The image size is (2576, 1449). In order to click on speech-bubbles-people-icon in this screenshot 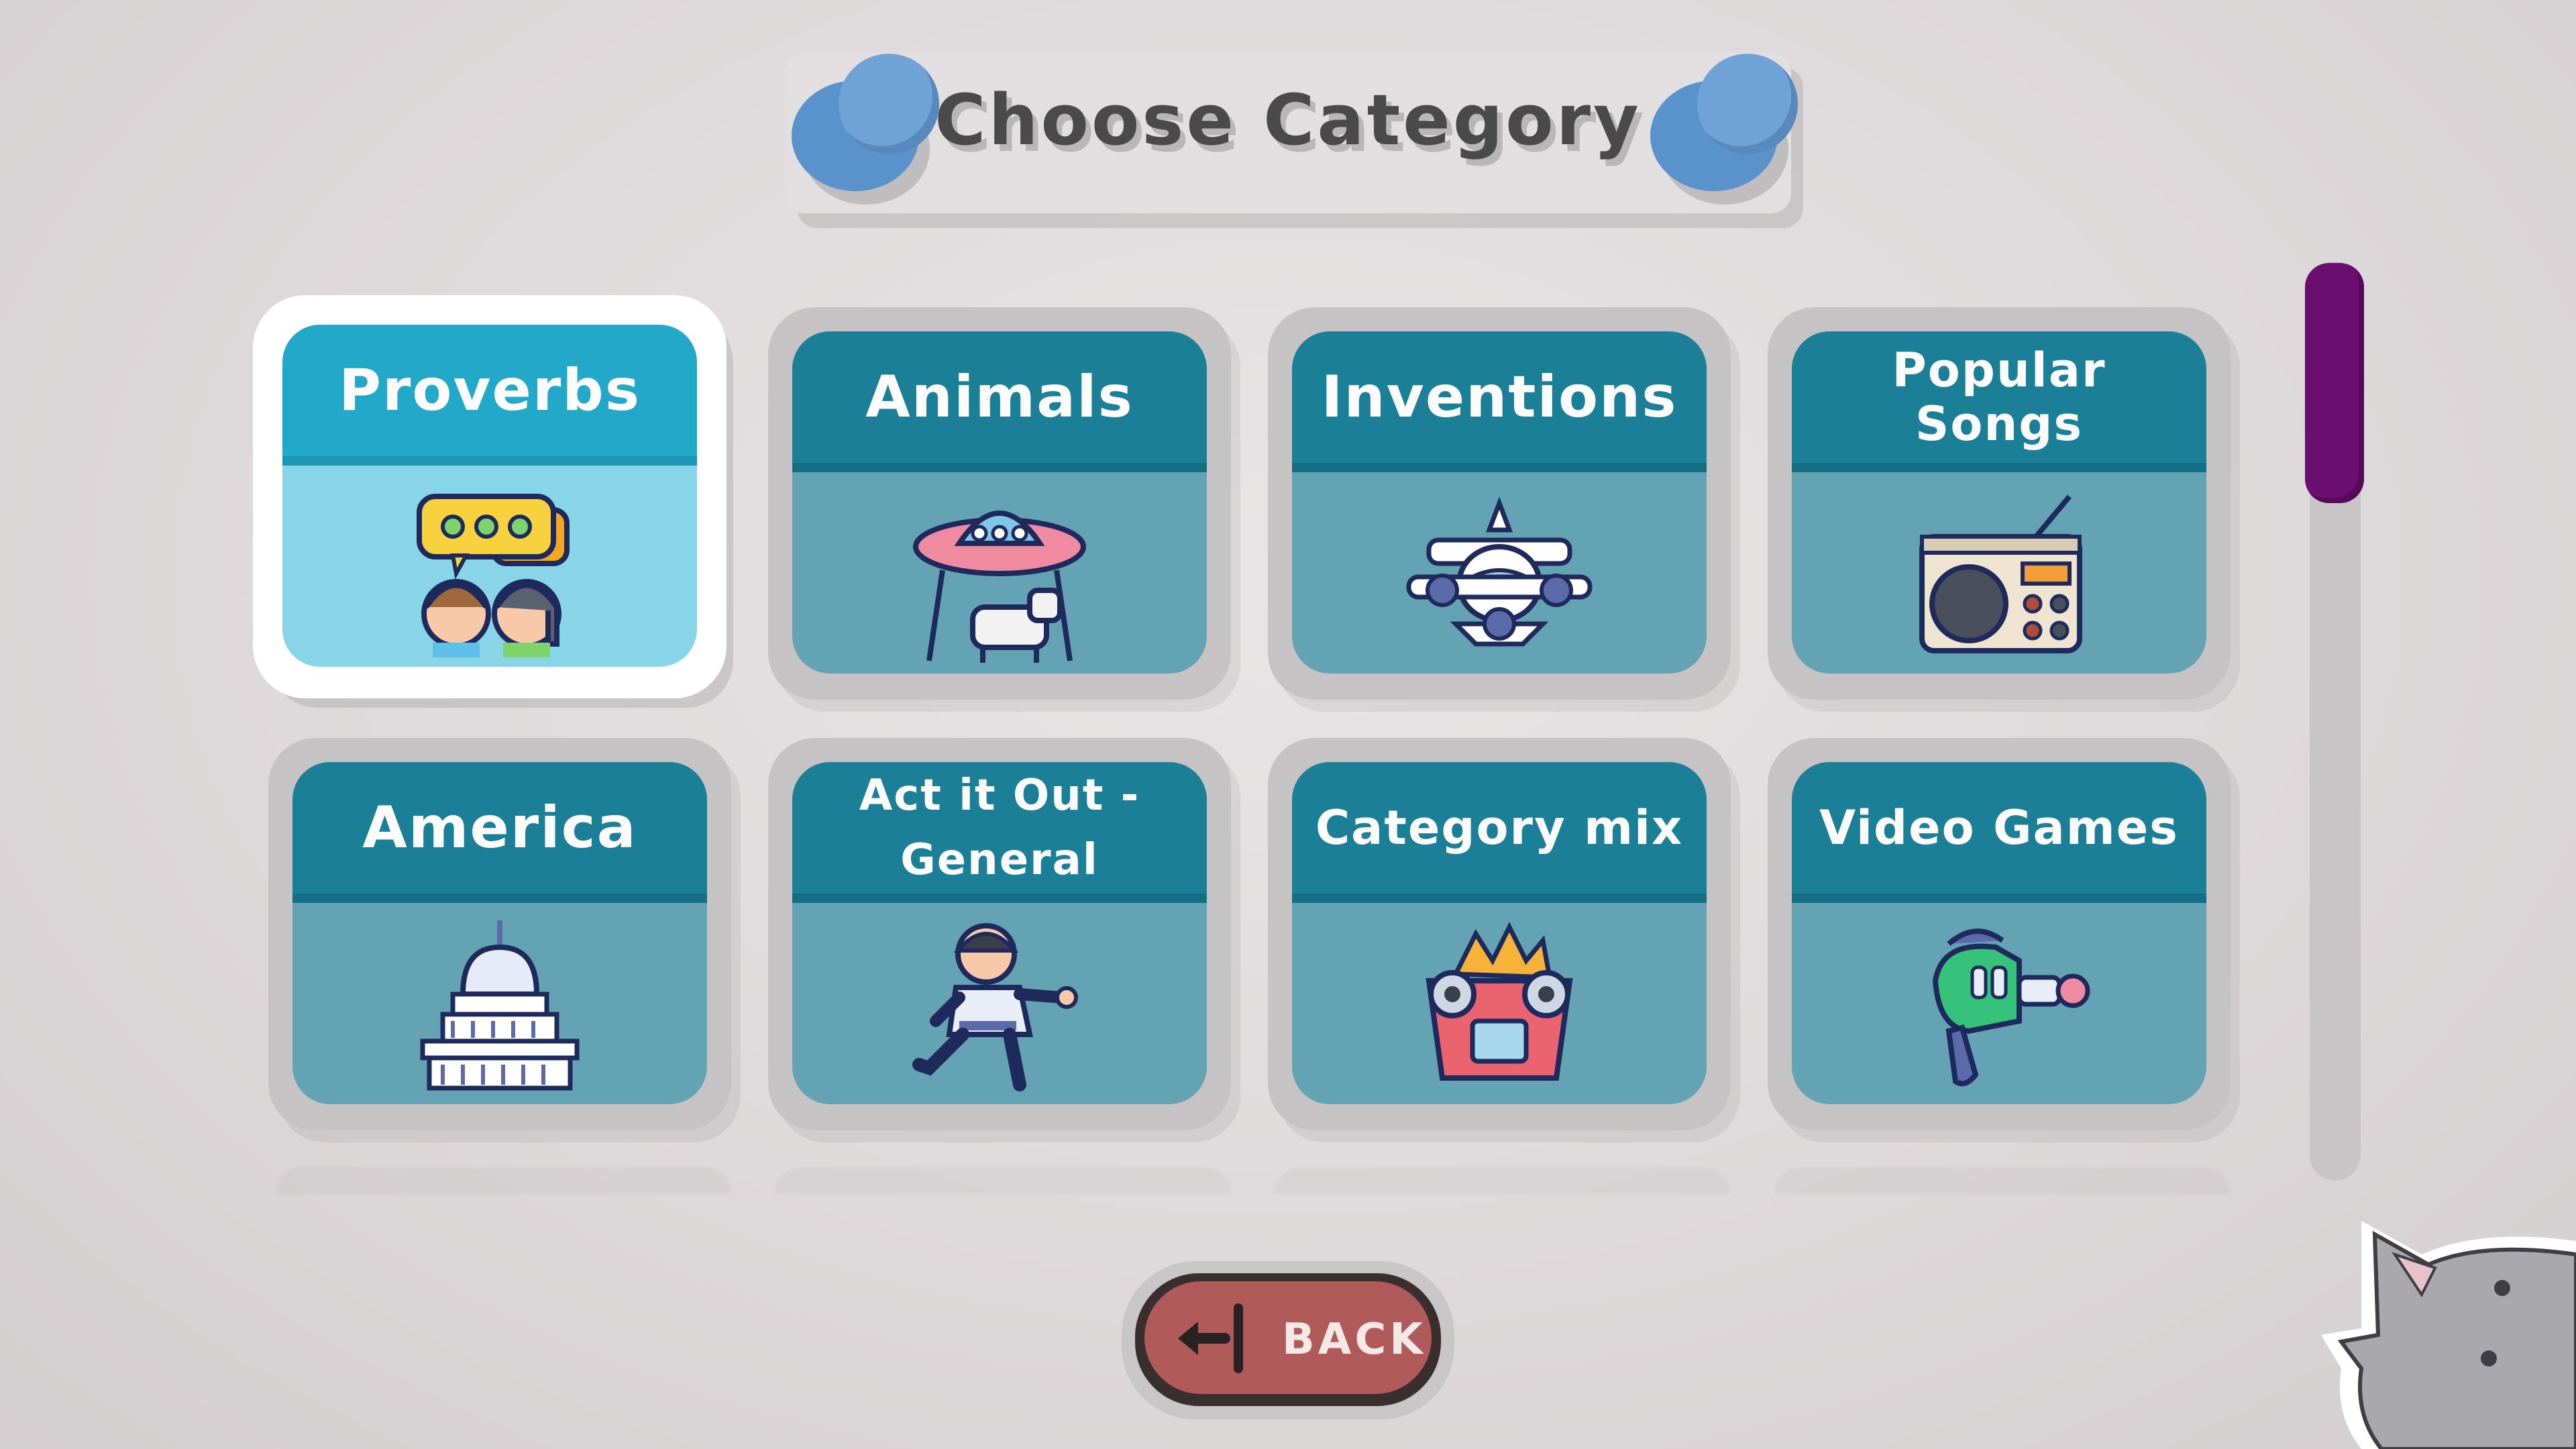, I will do `click(493, 575)`.